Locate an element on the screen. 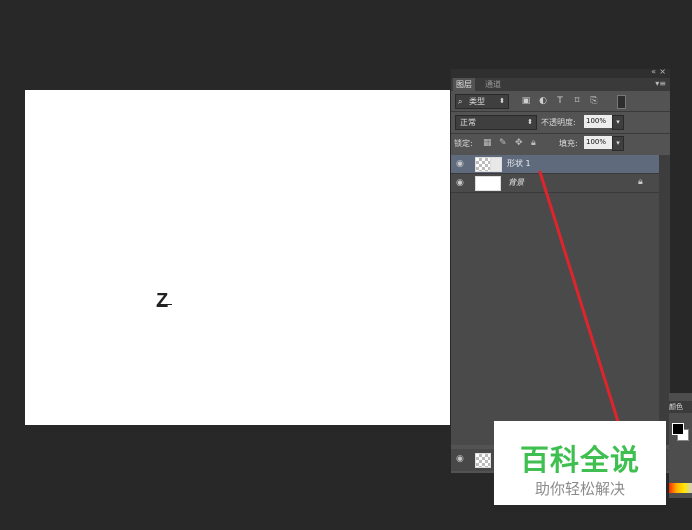  watermark: 百科全说 助你轻松解决 is located at coordinates (580, 463).